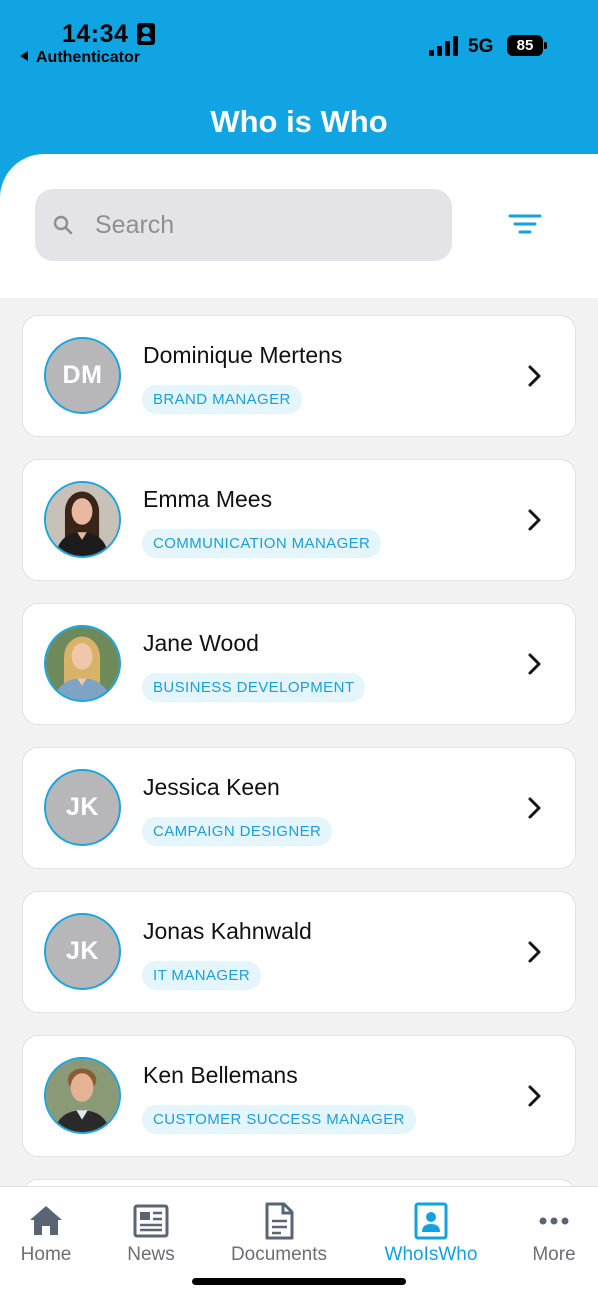 Image resolution: width=598 pixels, height=1300 pixels. I want to click on contact-card-icon, so click(431, 1221).